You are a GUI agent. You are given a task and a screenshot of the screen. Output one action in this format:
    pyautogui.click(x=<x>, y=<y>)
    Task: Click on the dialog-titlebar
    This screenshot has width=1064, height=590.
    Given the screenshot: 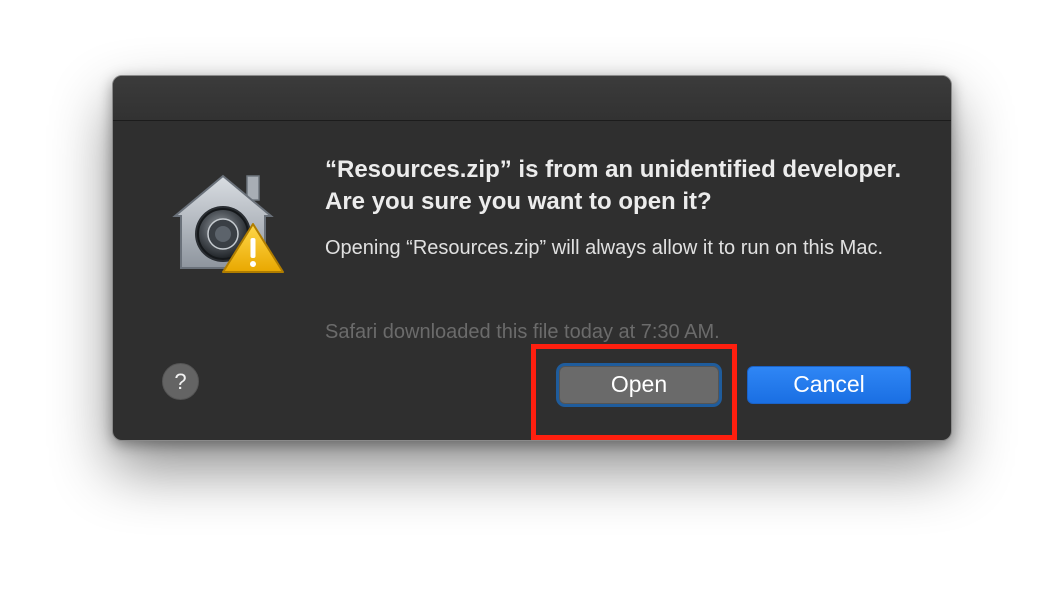 What is the action you would take?
    pyautogui.click(x=532, y=98)
    